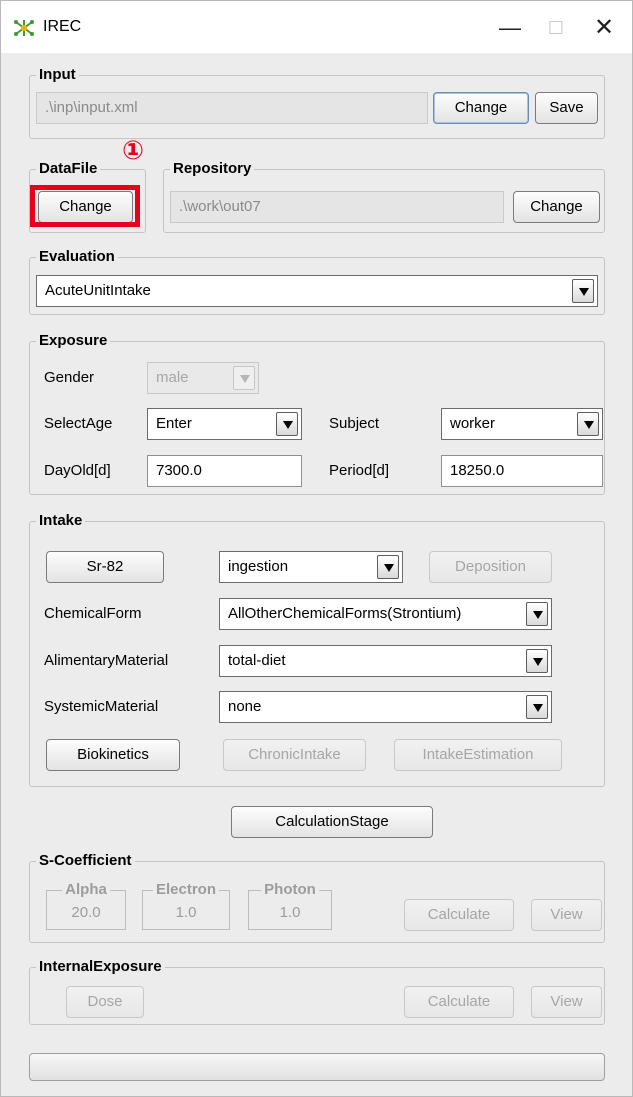 The width and height of the screenshot is (633, 1097). Describe the element at coordinates (98, 290) in the screenshot. I see `evaluation-selected-value: AcuteUnitIntake` at that location.